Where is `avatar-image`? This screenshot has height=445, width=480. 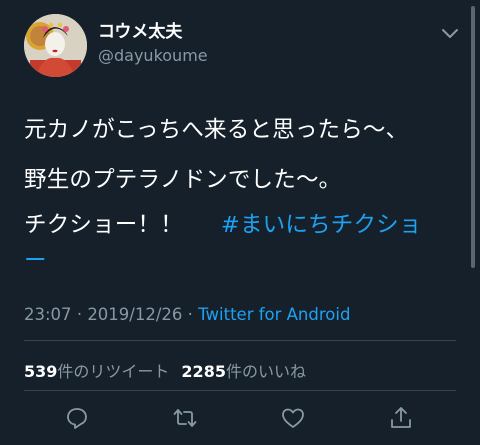
avatar-image is located at coordinates (55, 45).